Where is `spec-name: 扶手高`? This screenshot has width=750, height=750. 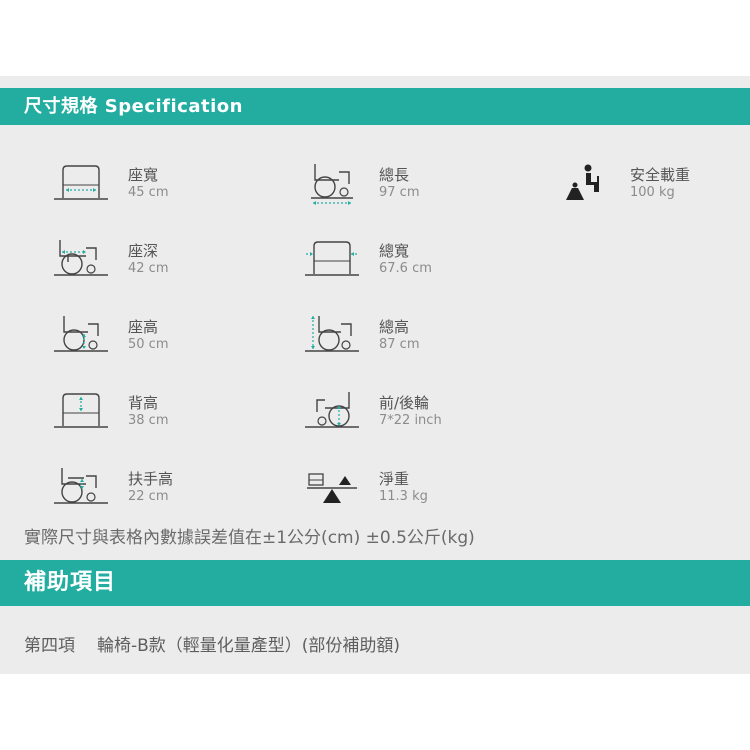 spec-name: 扶手高 is located at coordinates (151, 479).